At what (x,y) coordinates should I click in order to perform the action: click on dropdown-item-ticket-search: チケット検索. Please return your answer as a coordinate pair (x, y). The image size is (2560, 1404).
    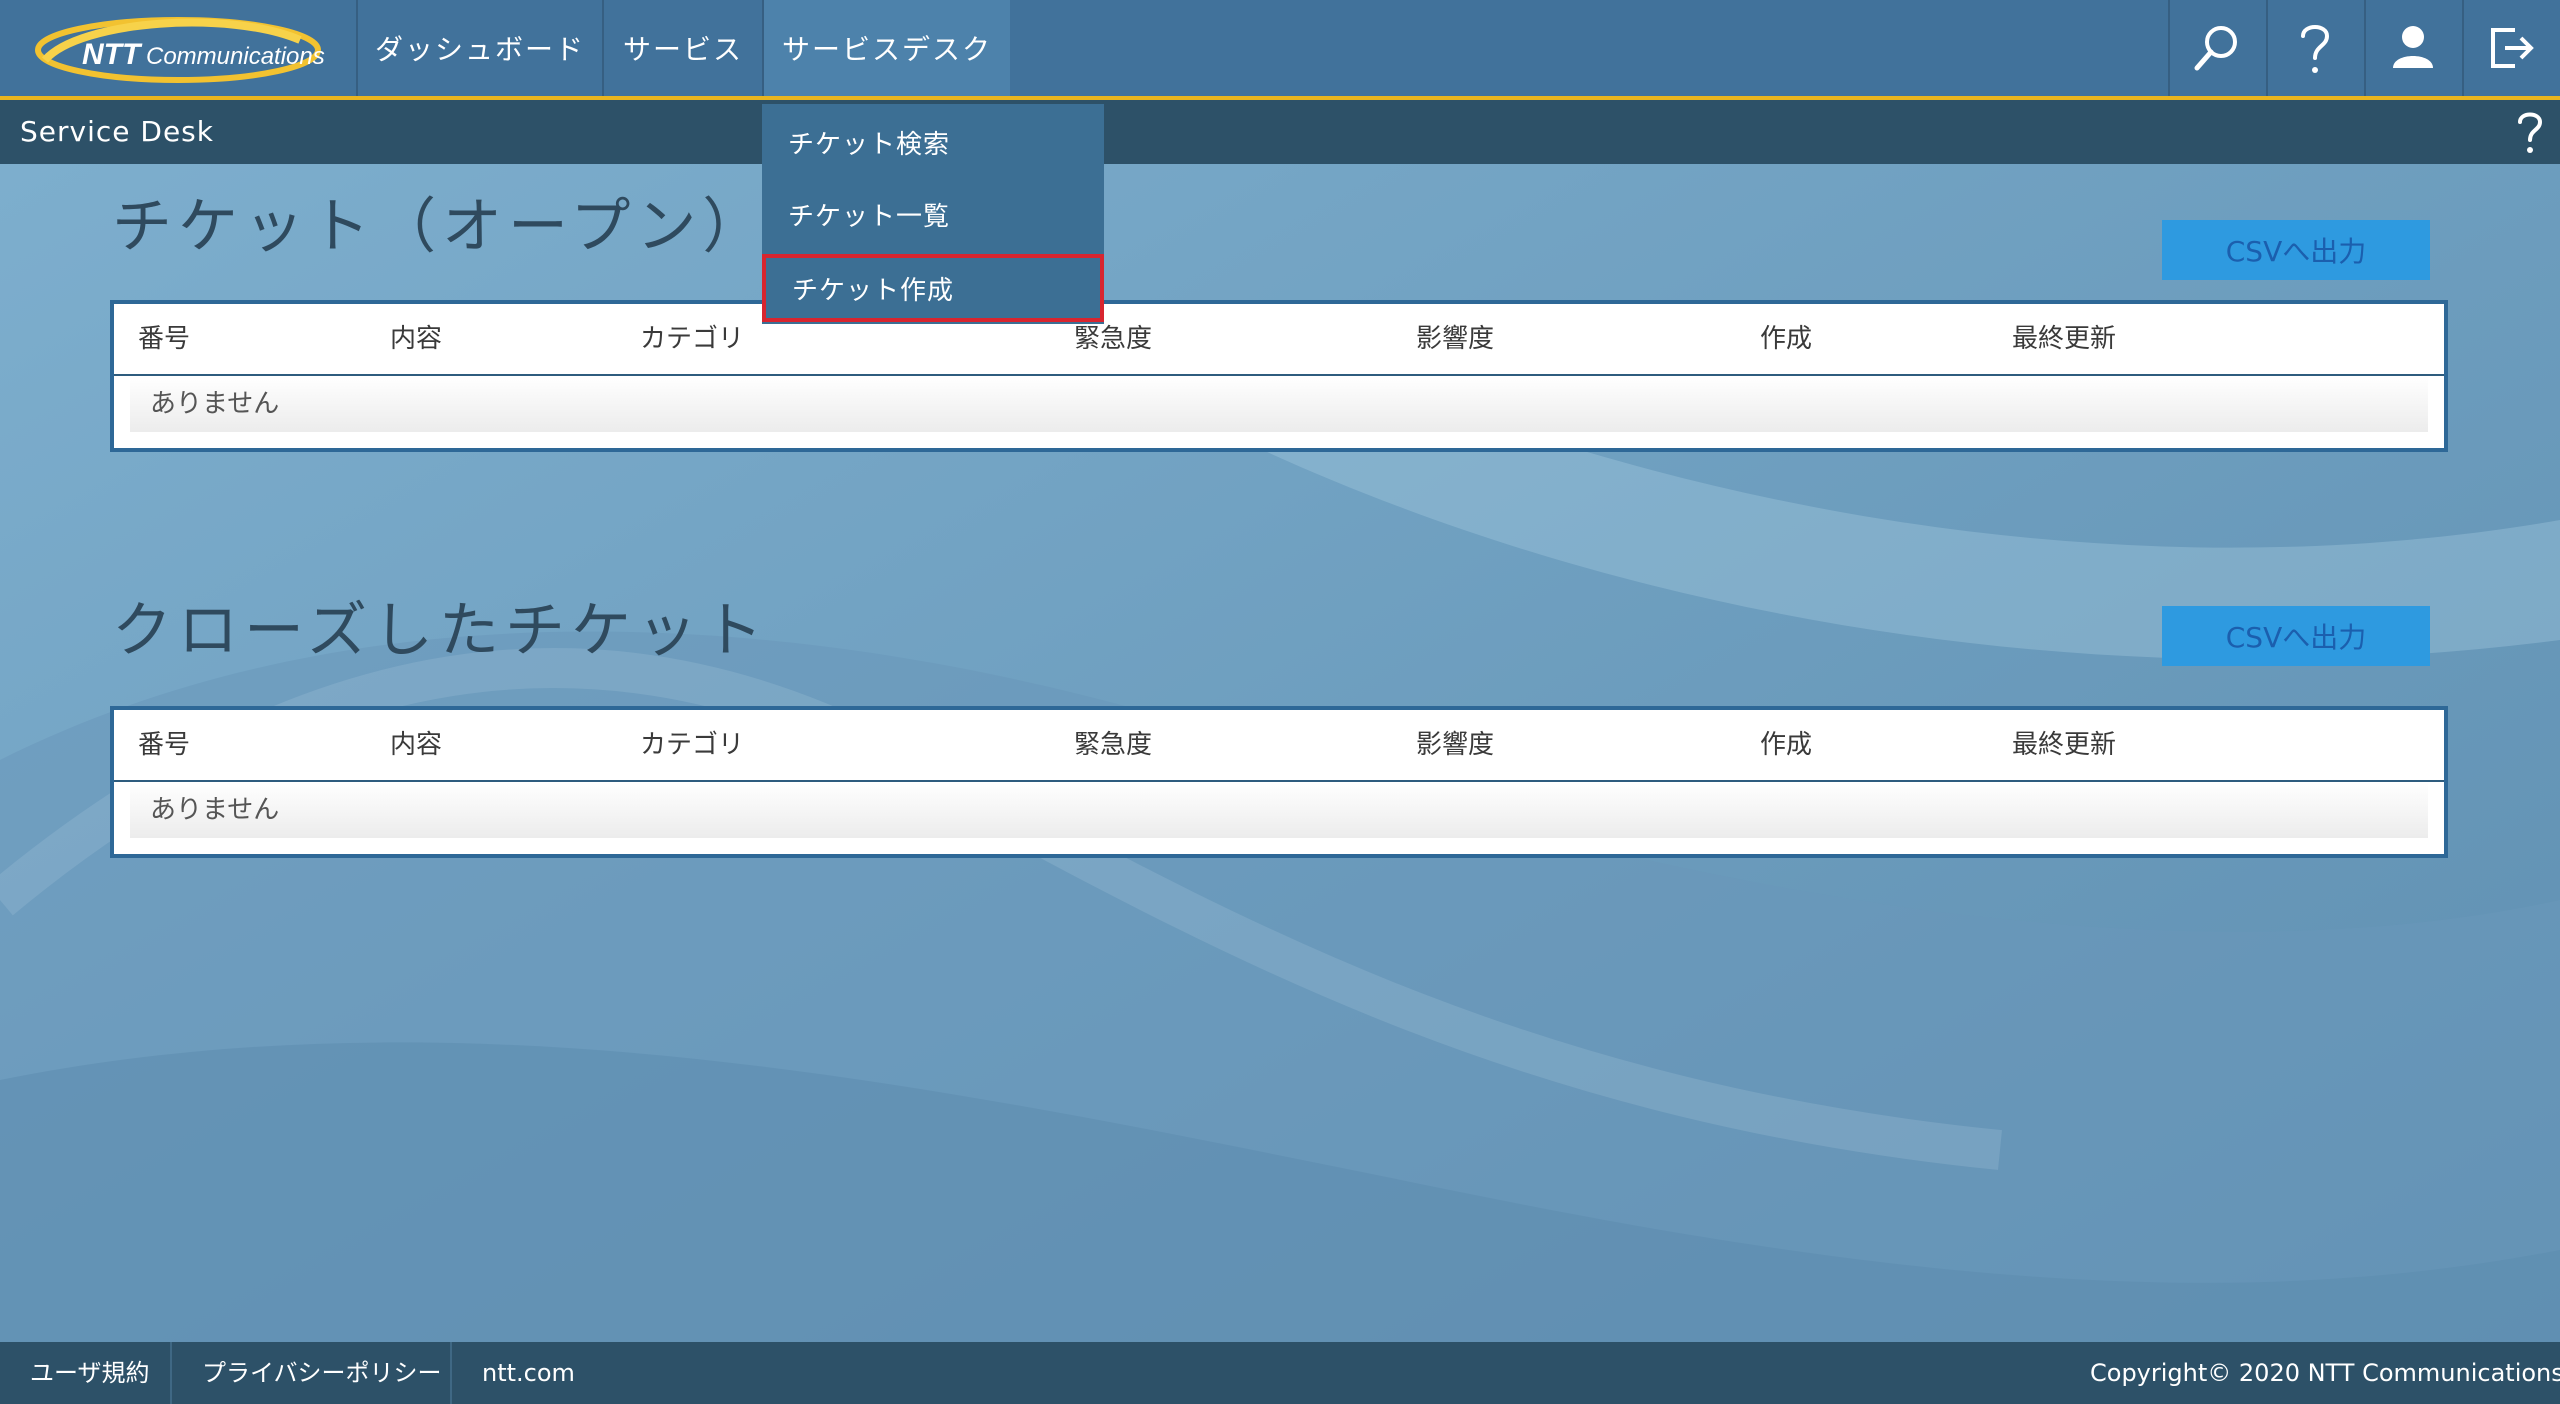
    Looking at the image, I should click on (933, 142).